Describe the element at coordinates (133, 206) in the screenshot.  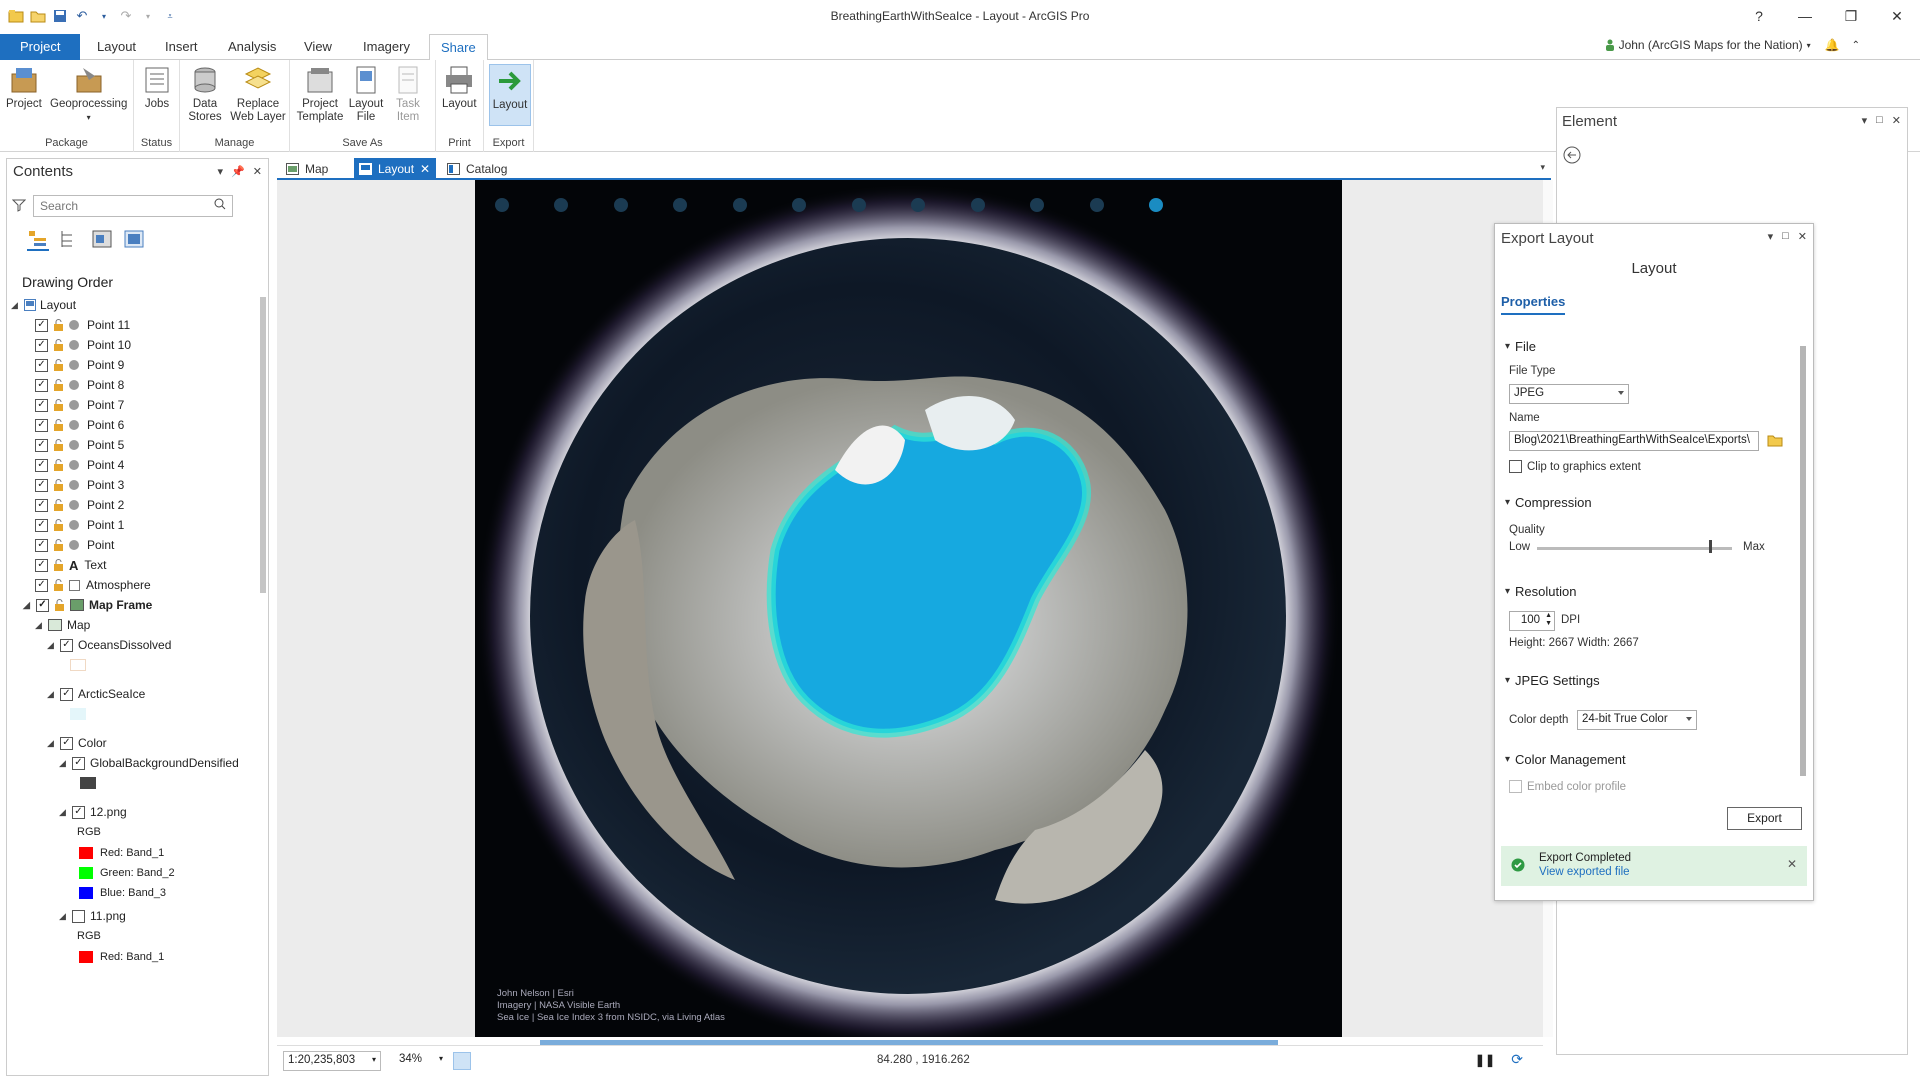
I see `search-input: Search` at that location.